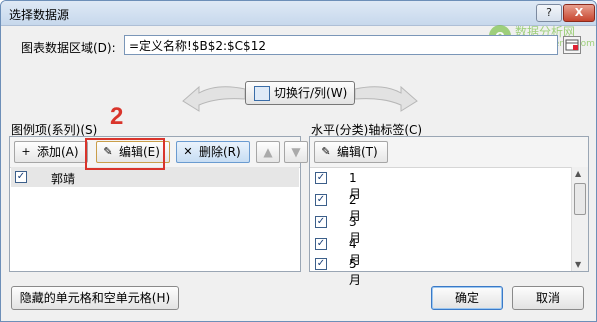 Image resolution: width=597 pixels, height=322 pixels. Describe the element at coordinates (449, 152) in the screenshot. I see `axis-toolbar: ✎ 编辑(T)` at that location.